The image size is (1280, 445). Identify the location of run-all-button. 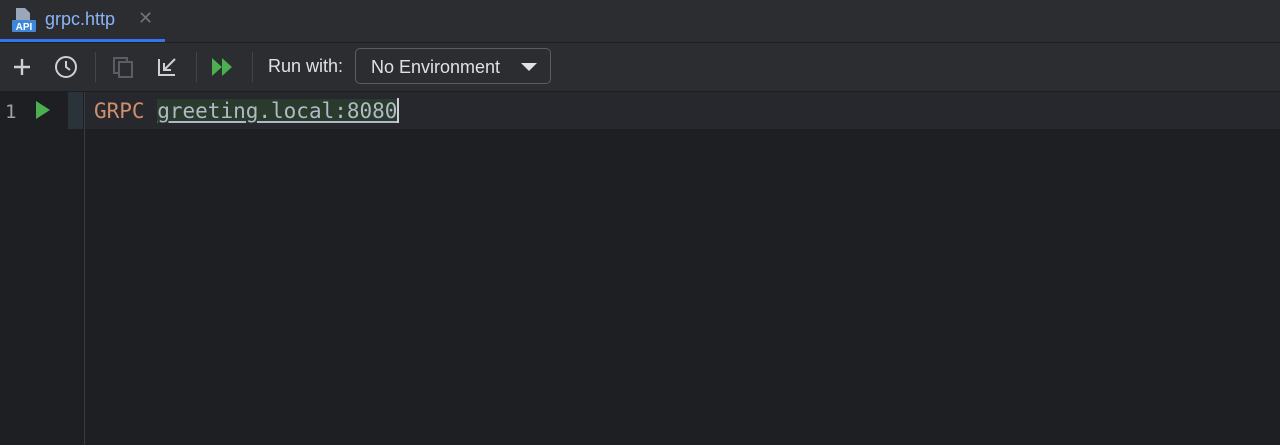
(223, 67).